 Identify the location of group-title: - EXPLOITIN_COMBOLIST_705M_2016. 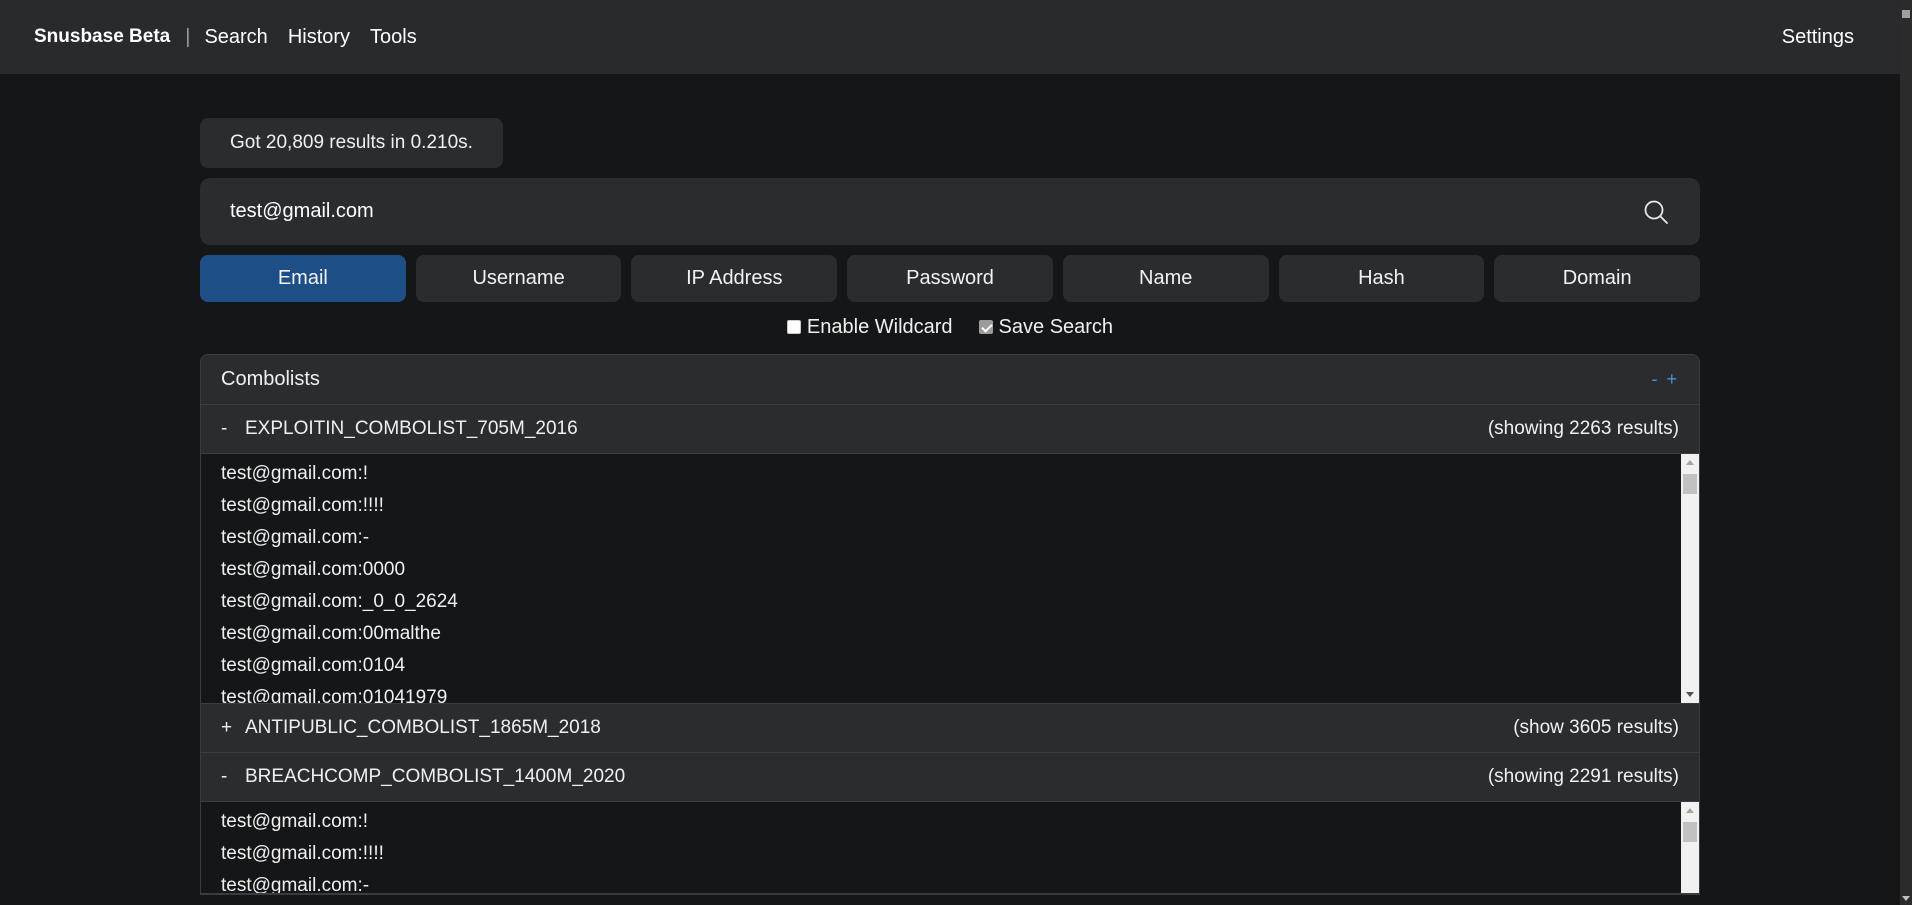
(399, 429).